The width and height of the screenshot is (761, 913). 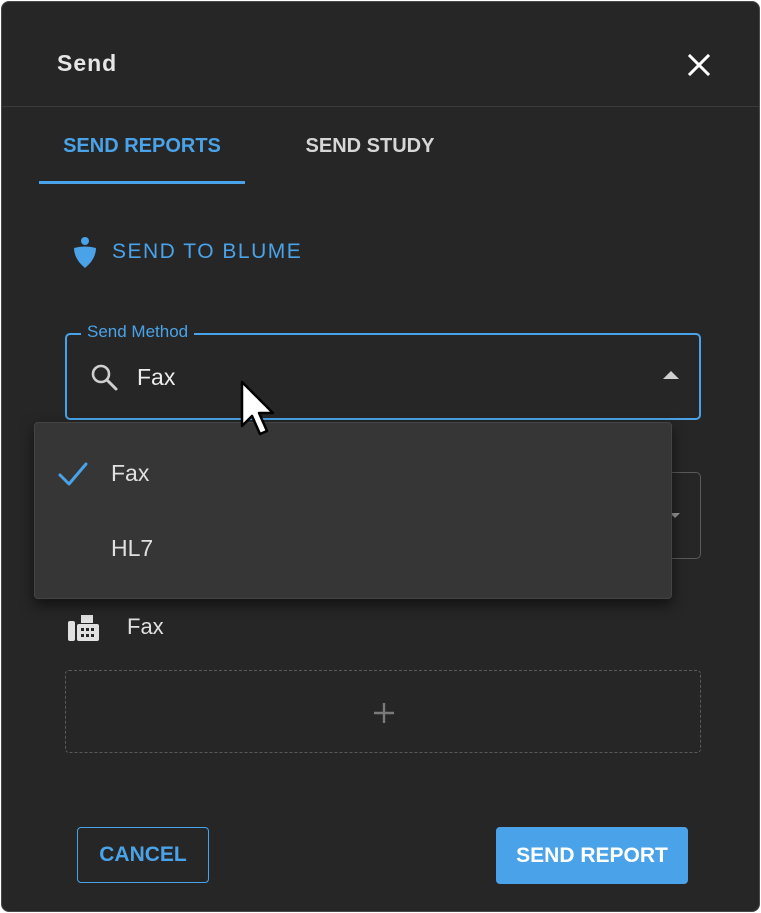 I want to click on fax-recipient-item: Fax, so click(x=115, y=627).